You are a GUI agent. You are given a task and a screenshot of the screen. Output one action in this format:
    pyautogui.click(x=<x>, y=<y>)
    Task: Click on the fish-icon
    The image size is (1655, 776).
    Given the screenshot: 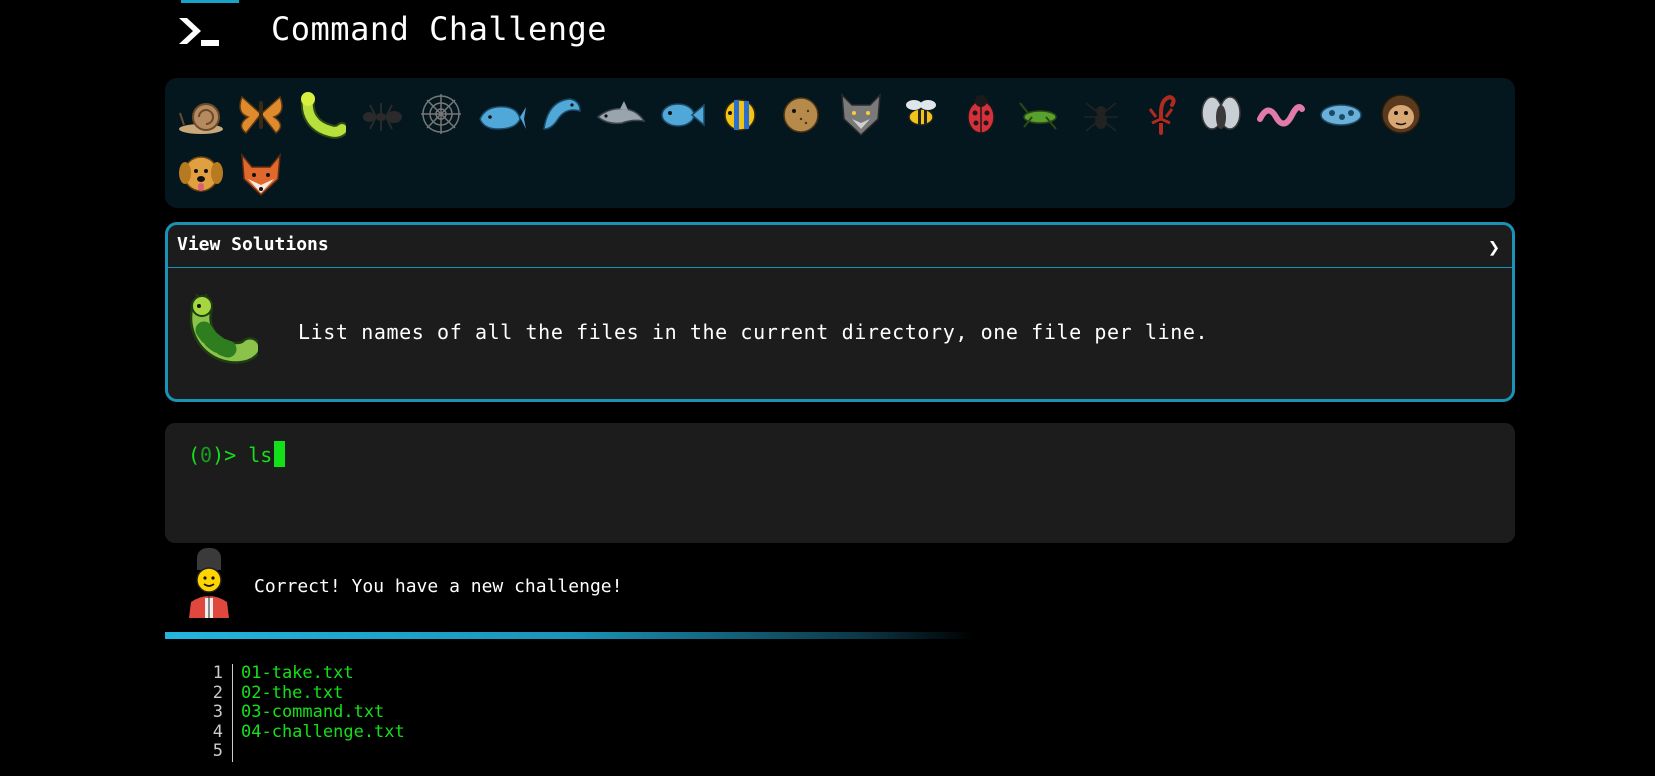 What is the action you would take?
    pyautogui.click(x=683, y=115)
    